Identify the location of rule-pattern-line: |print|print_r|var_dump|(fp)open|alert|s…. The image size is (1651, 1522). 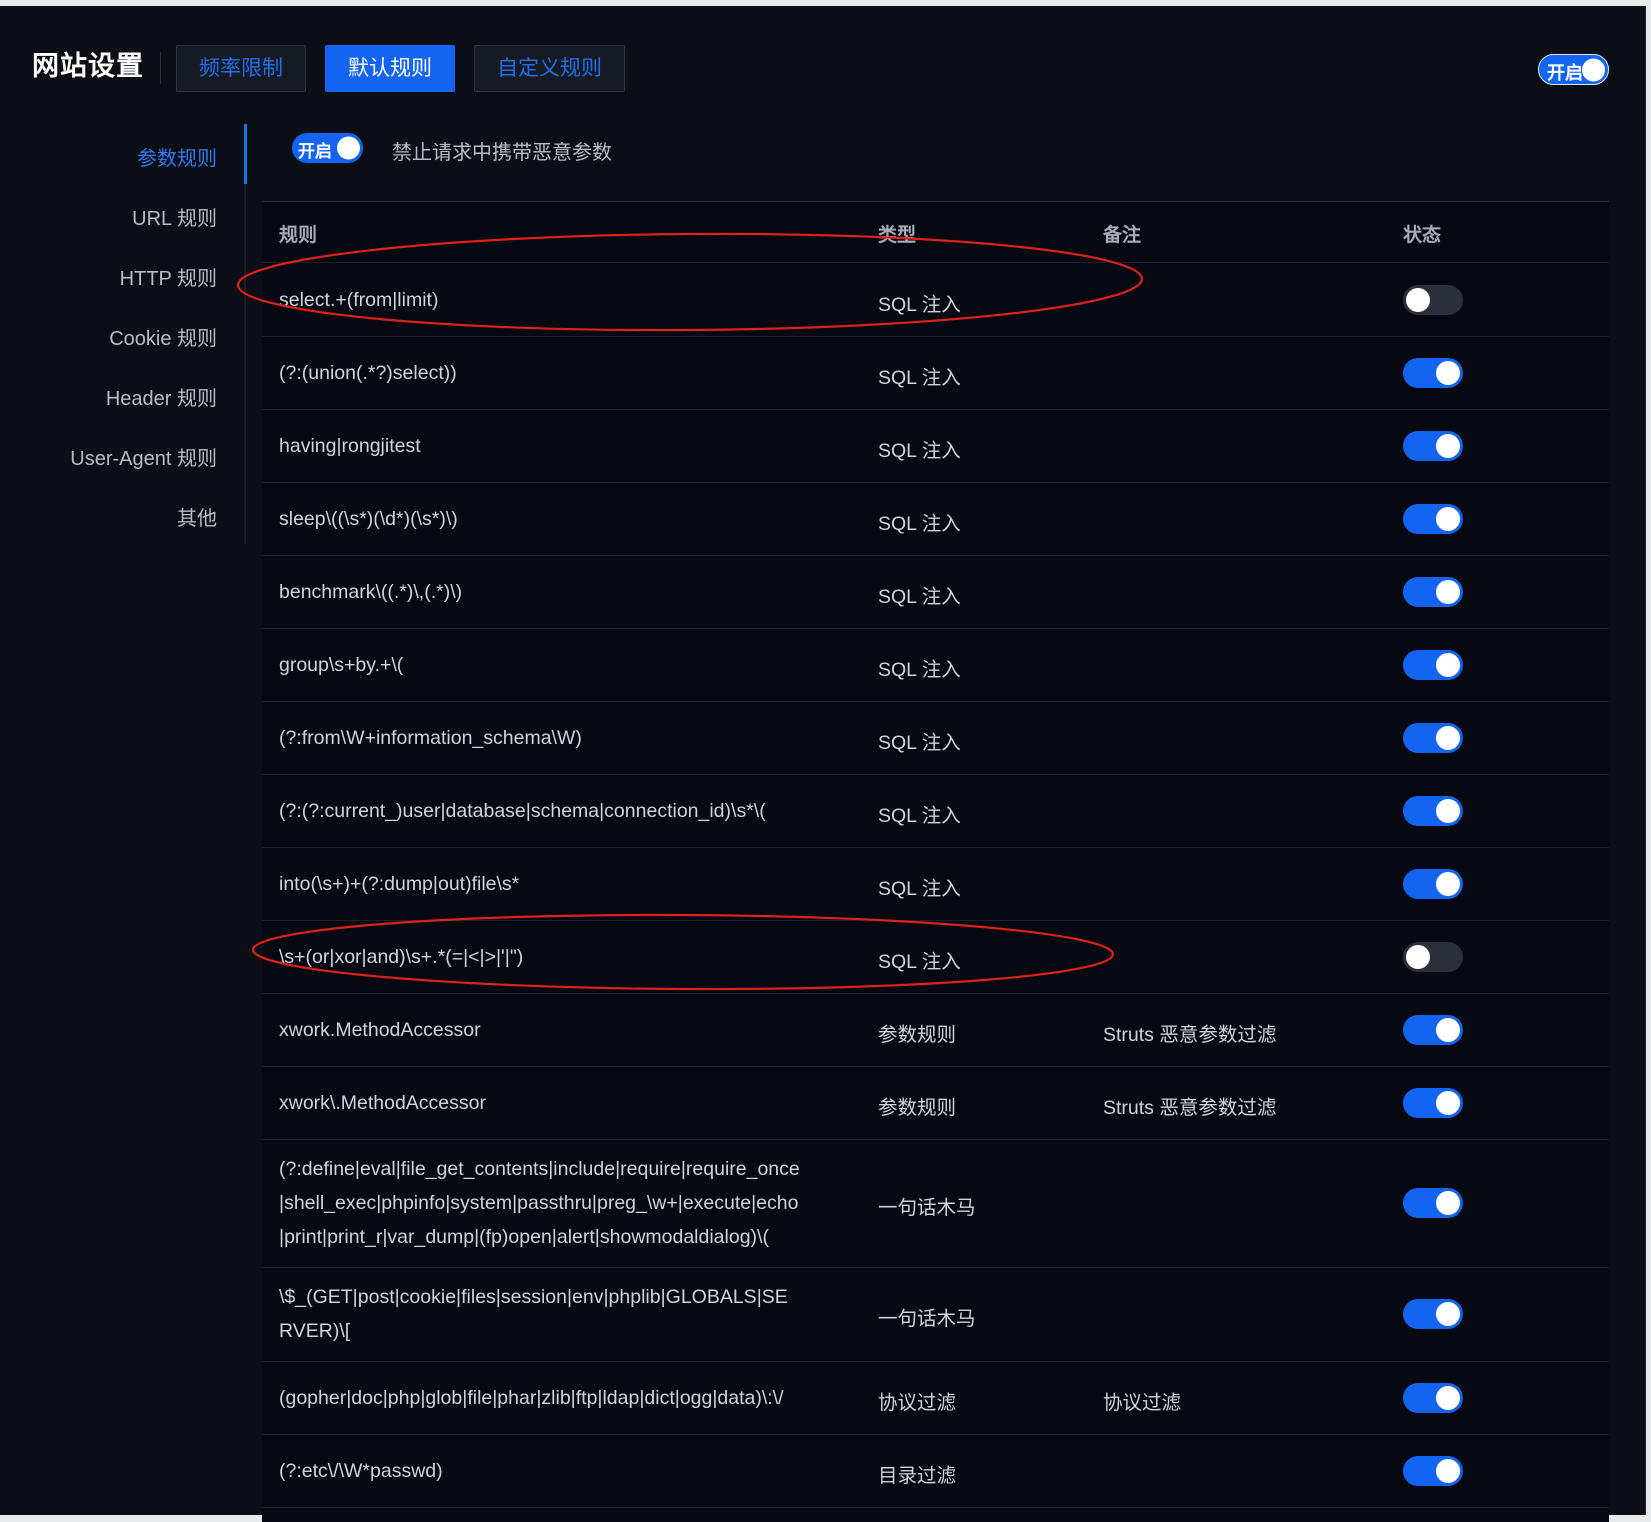
(524, 1237).